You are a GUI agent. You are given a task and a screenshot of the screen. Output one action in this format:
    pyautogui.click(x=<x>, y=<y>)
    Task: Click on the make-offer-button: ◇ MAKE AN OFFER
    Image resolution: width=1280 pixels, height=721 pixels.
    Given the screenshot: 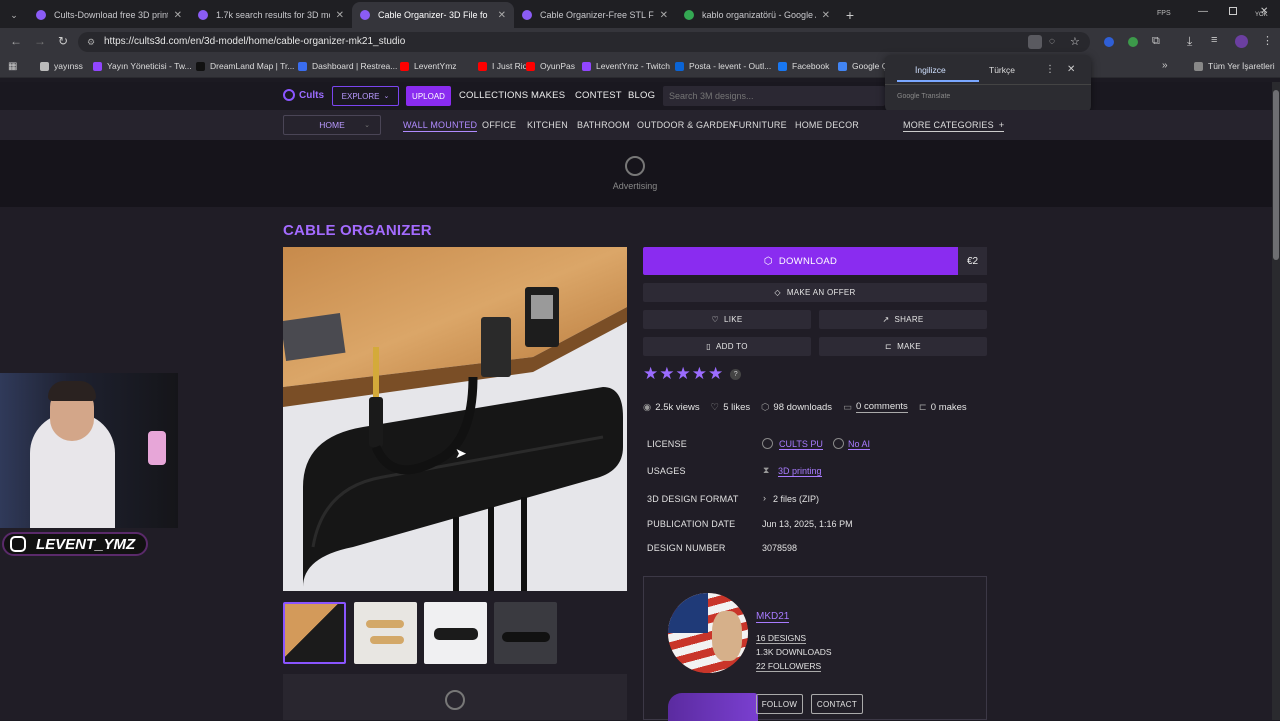 What is the action you would take?
    pyautogui.click(x=815, y=292)
    